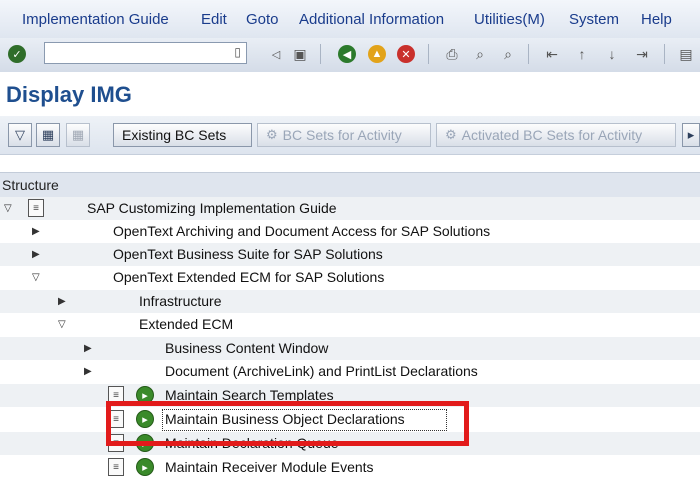 This screenshot has height=479, width=700. What do you see at coordinates (350, 443) in the screenshot?
I see `tree-node: ≡ ▸ Maintain Declaration Queue` at bounding box center [350, 443].